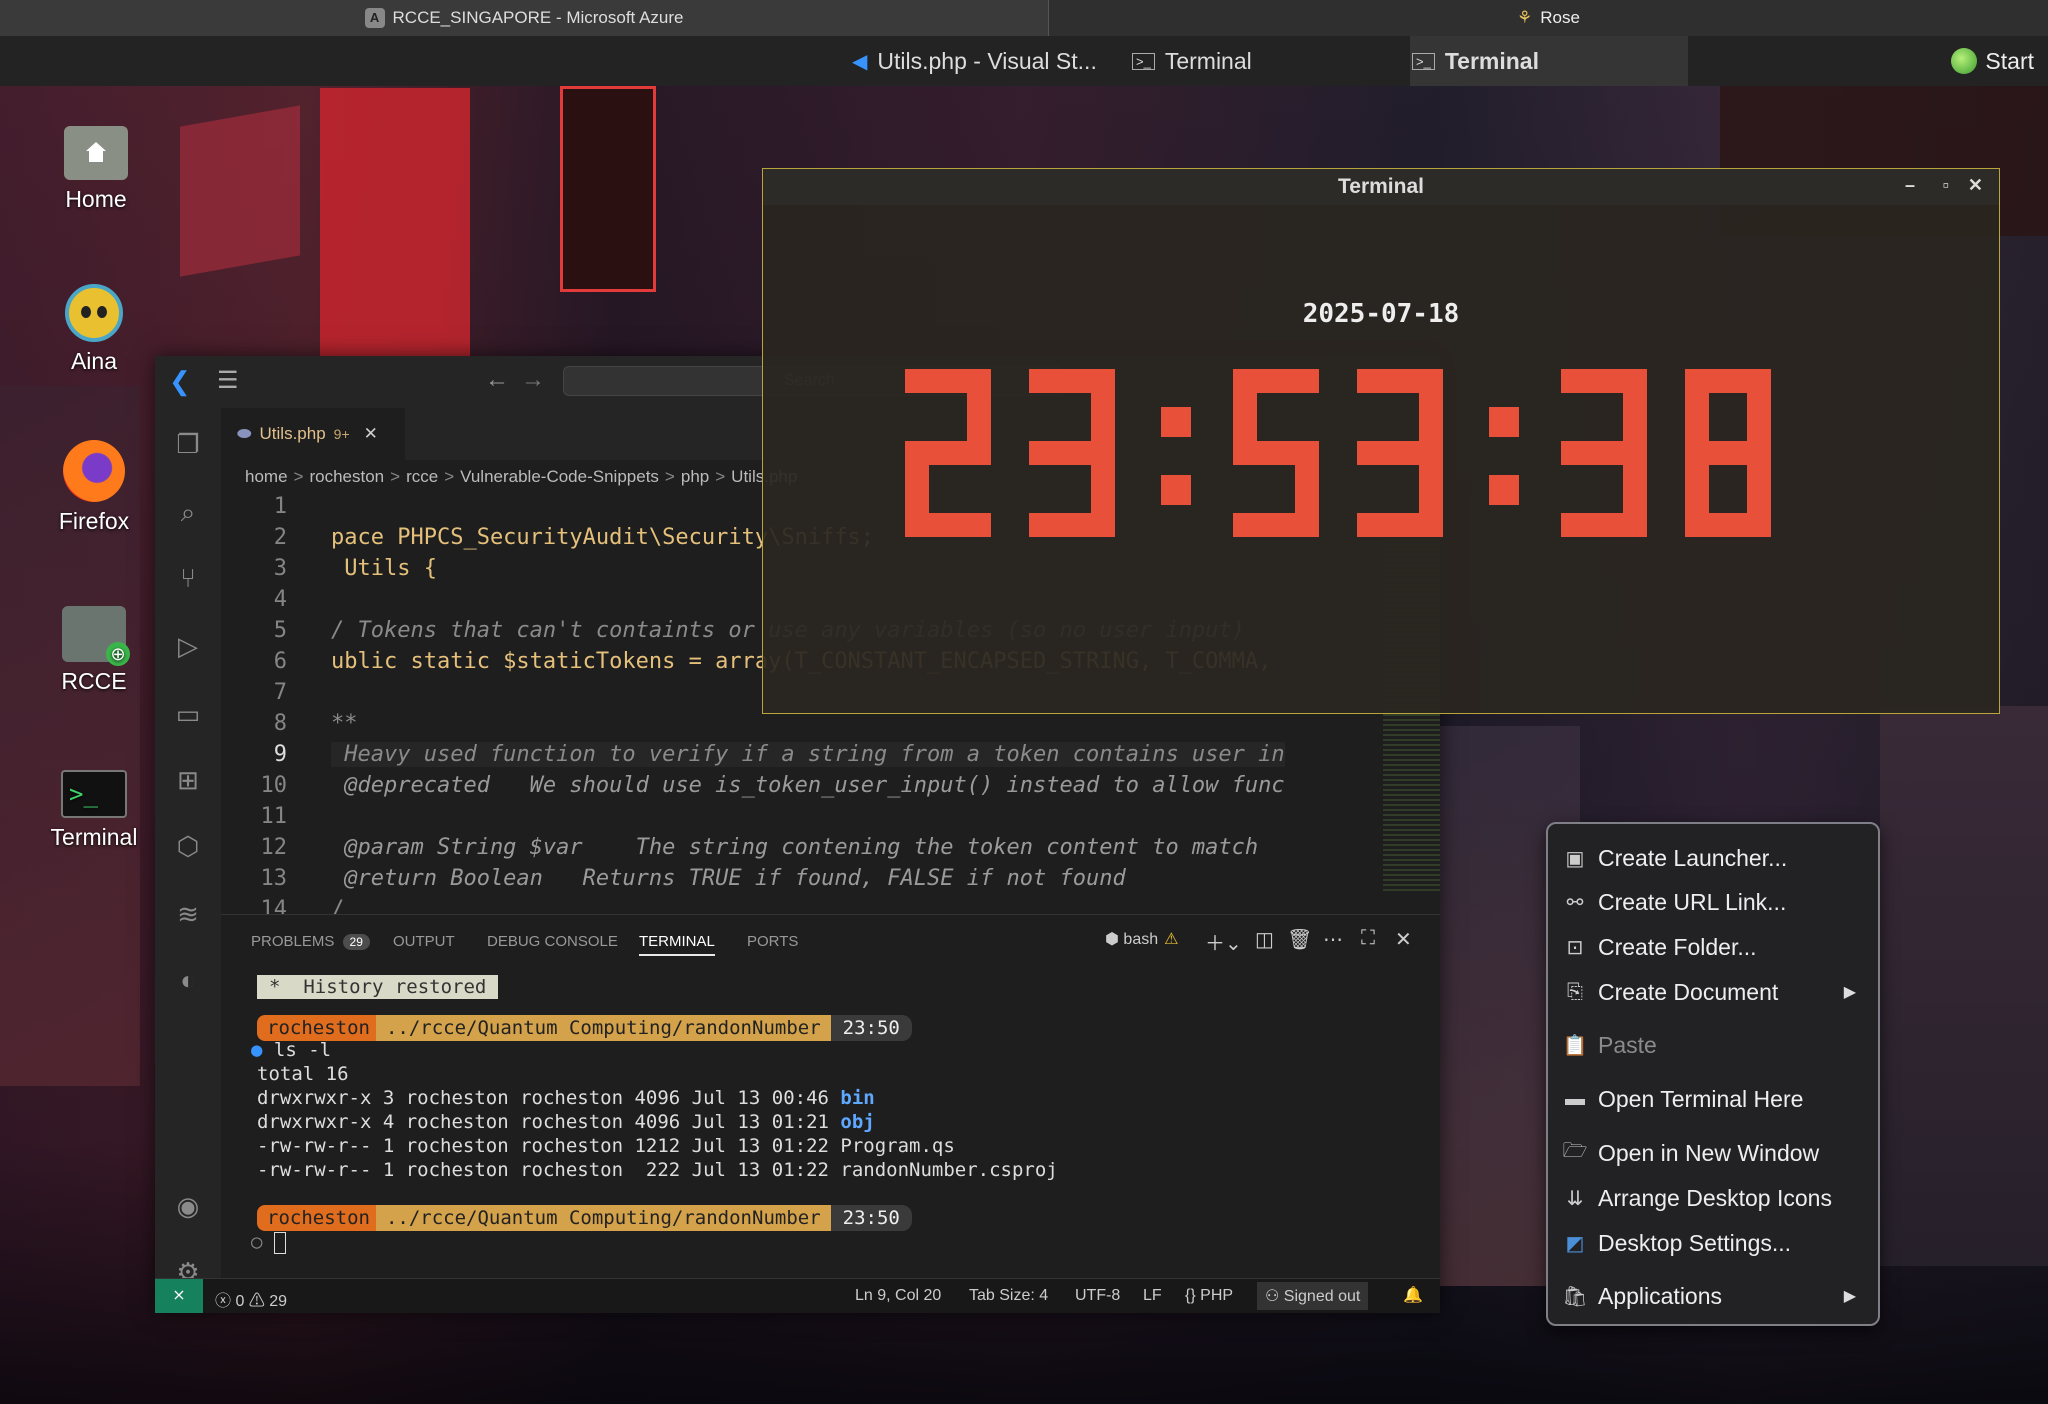 This screenshot has height=1404, width=2048. Describe the element at coordinates (188, 714) in the screenshot. I see `remote-explorer-icon: ▭` at that location.